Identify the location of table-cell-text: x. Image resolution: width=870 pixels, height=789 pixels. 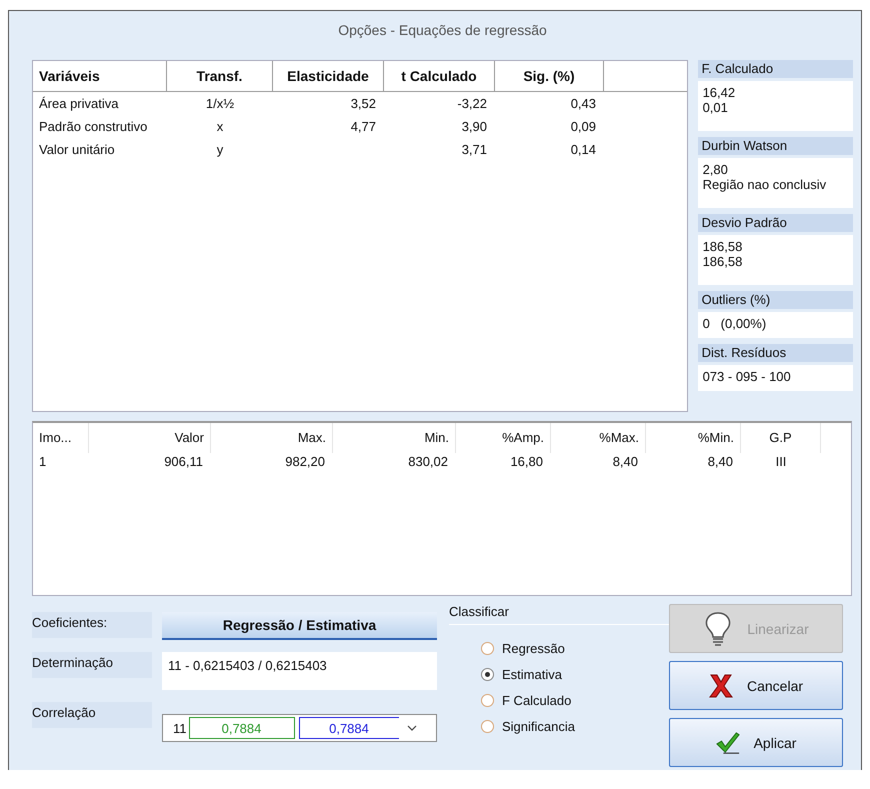
(220, 126).